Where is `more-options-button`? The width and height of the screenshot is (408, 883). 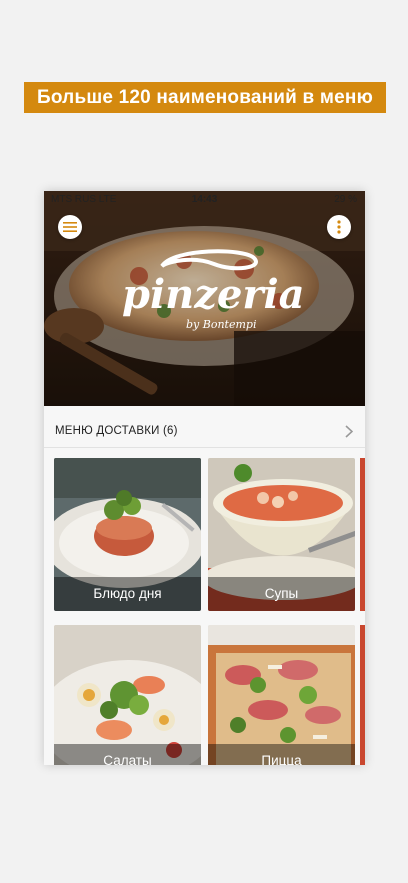 more-options-button is located at coordinates (339, 227).